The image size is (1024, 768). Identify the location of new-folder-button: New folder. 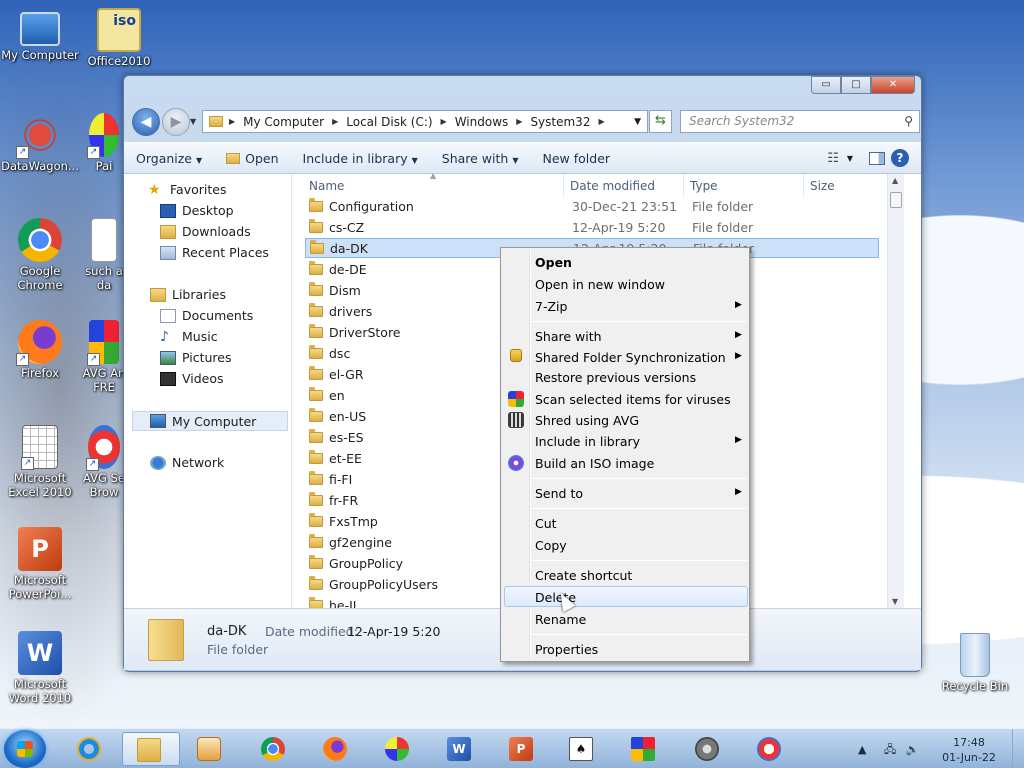
(577, 158).